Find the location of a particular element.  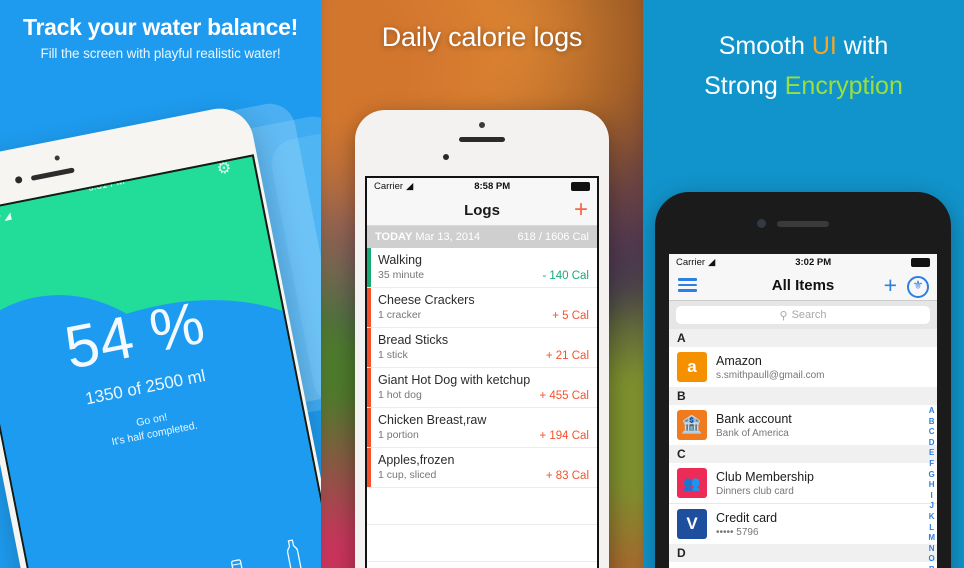

drink-button-500: +500 is located at coordinates (296, 552).